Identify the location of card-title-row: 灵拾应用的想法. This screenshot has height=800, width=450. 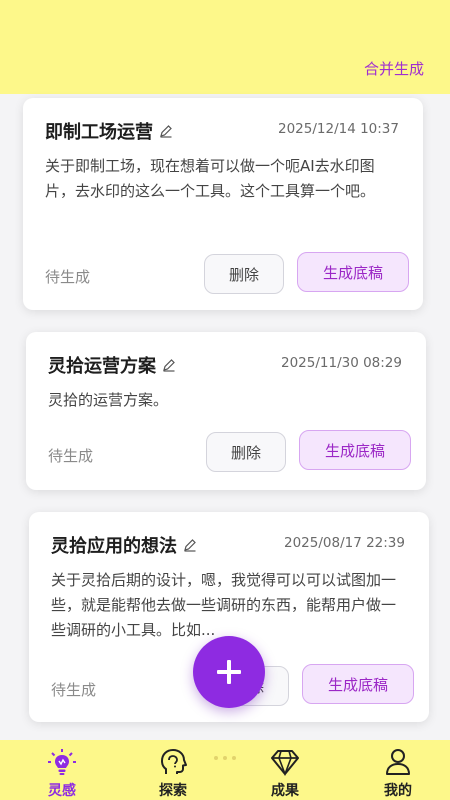
(124, 545).